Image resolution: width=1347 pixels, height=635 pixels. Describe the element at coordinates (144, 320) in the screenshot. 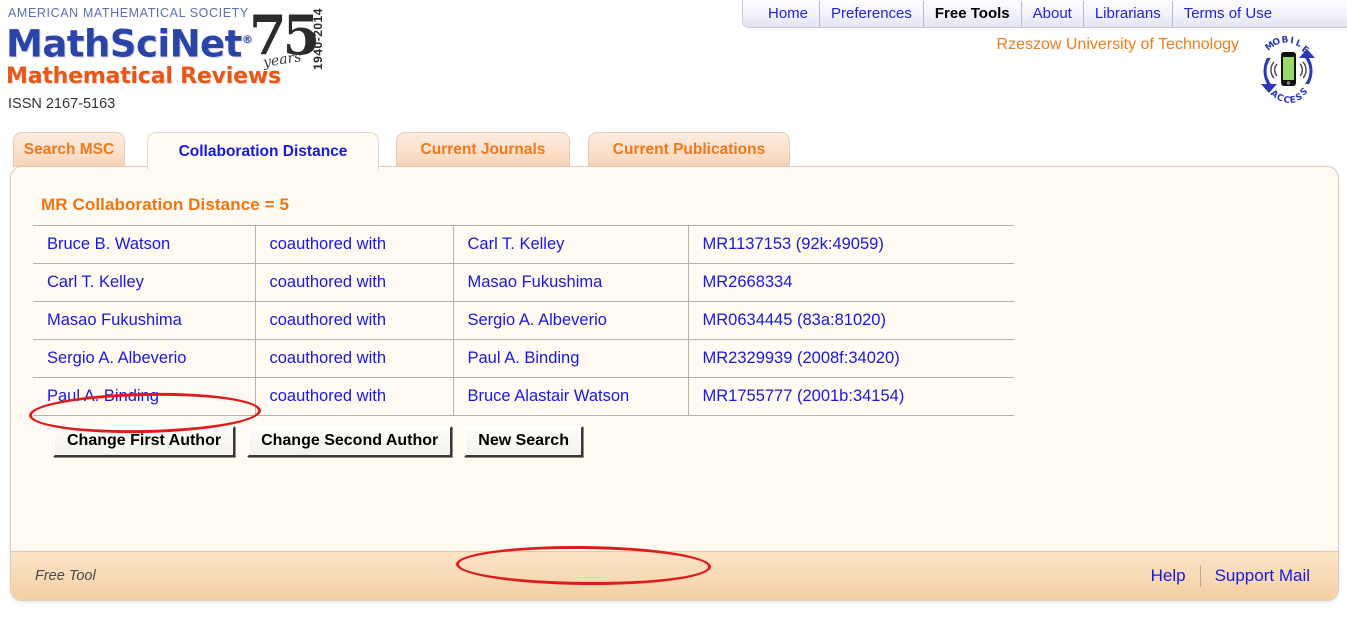

I see `author-a-link: Masao Fukushima` at that location.